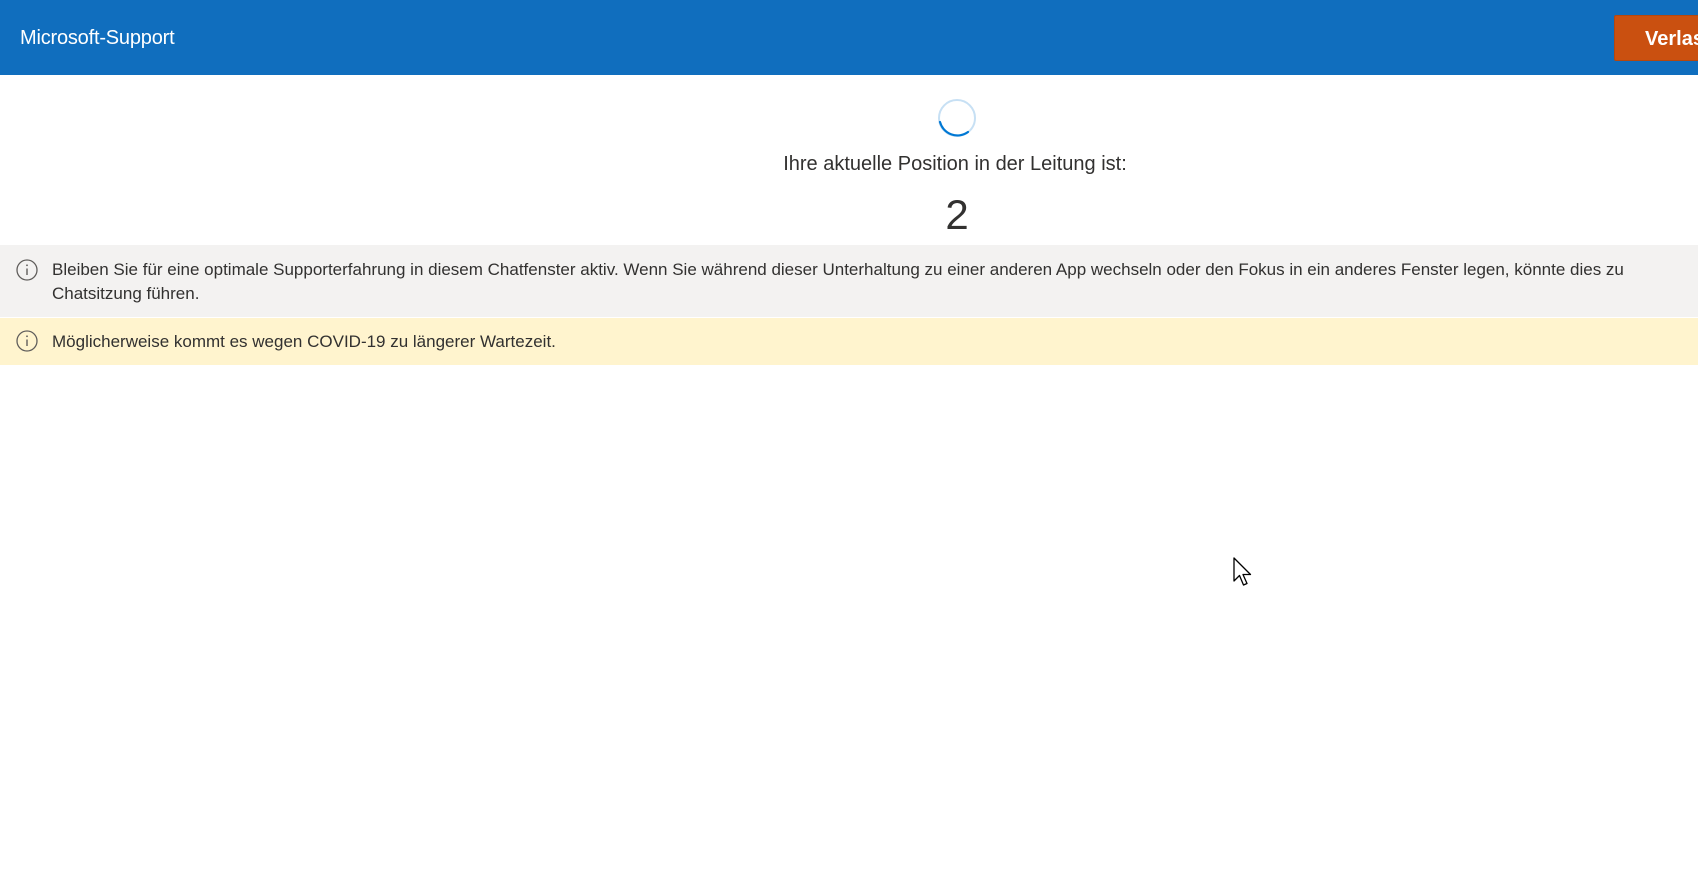  I want to click on app-title: Microsoft-Support, so click(97, 38).